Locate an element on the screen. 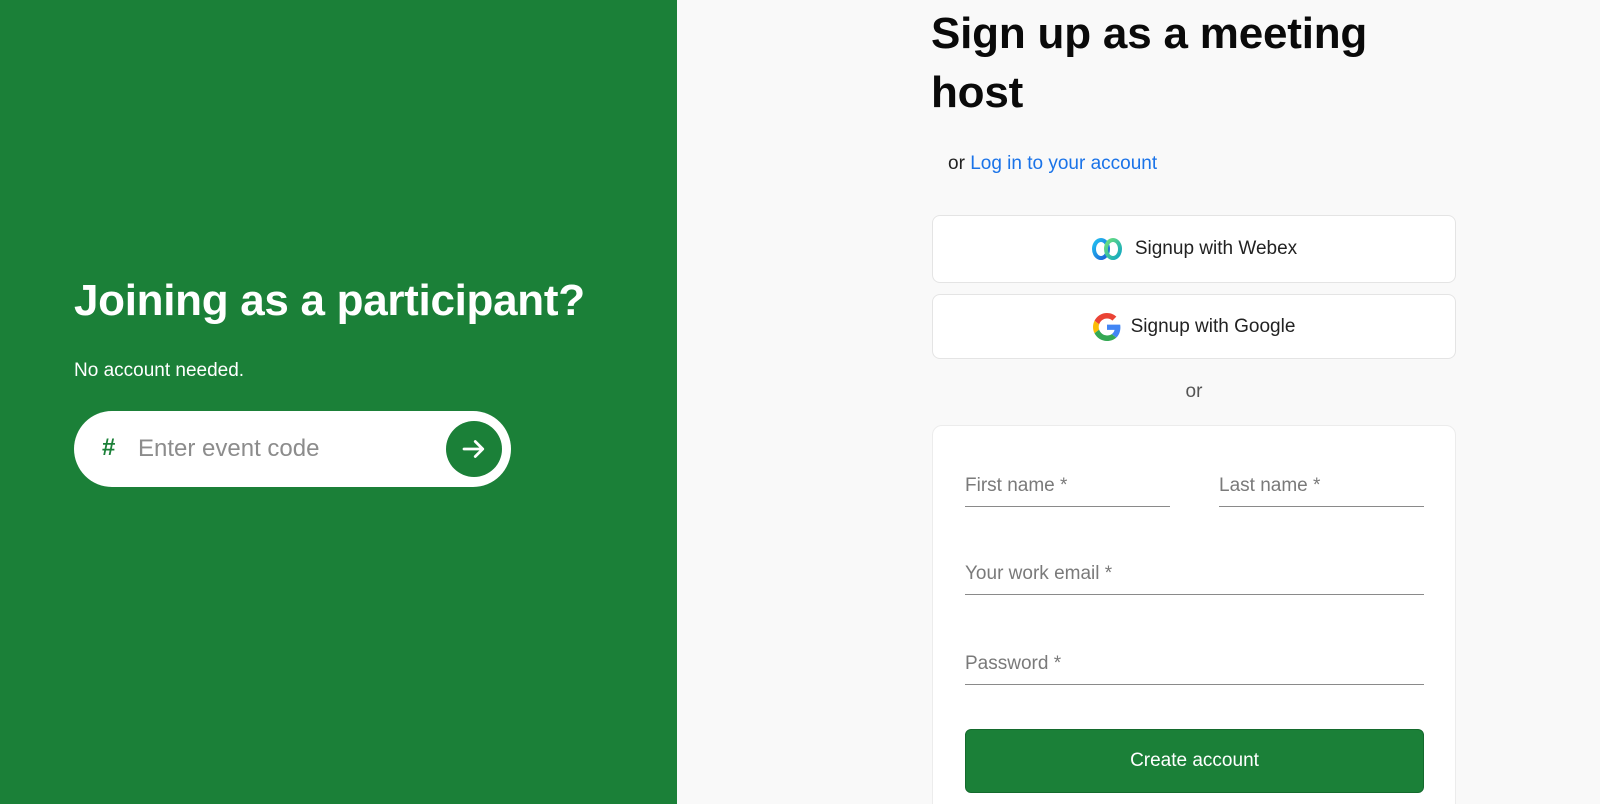 The image size is (1600, 804). login-prefix: or is located at coordinates (956, 163).